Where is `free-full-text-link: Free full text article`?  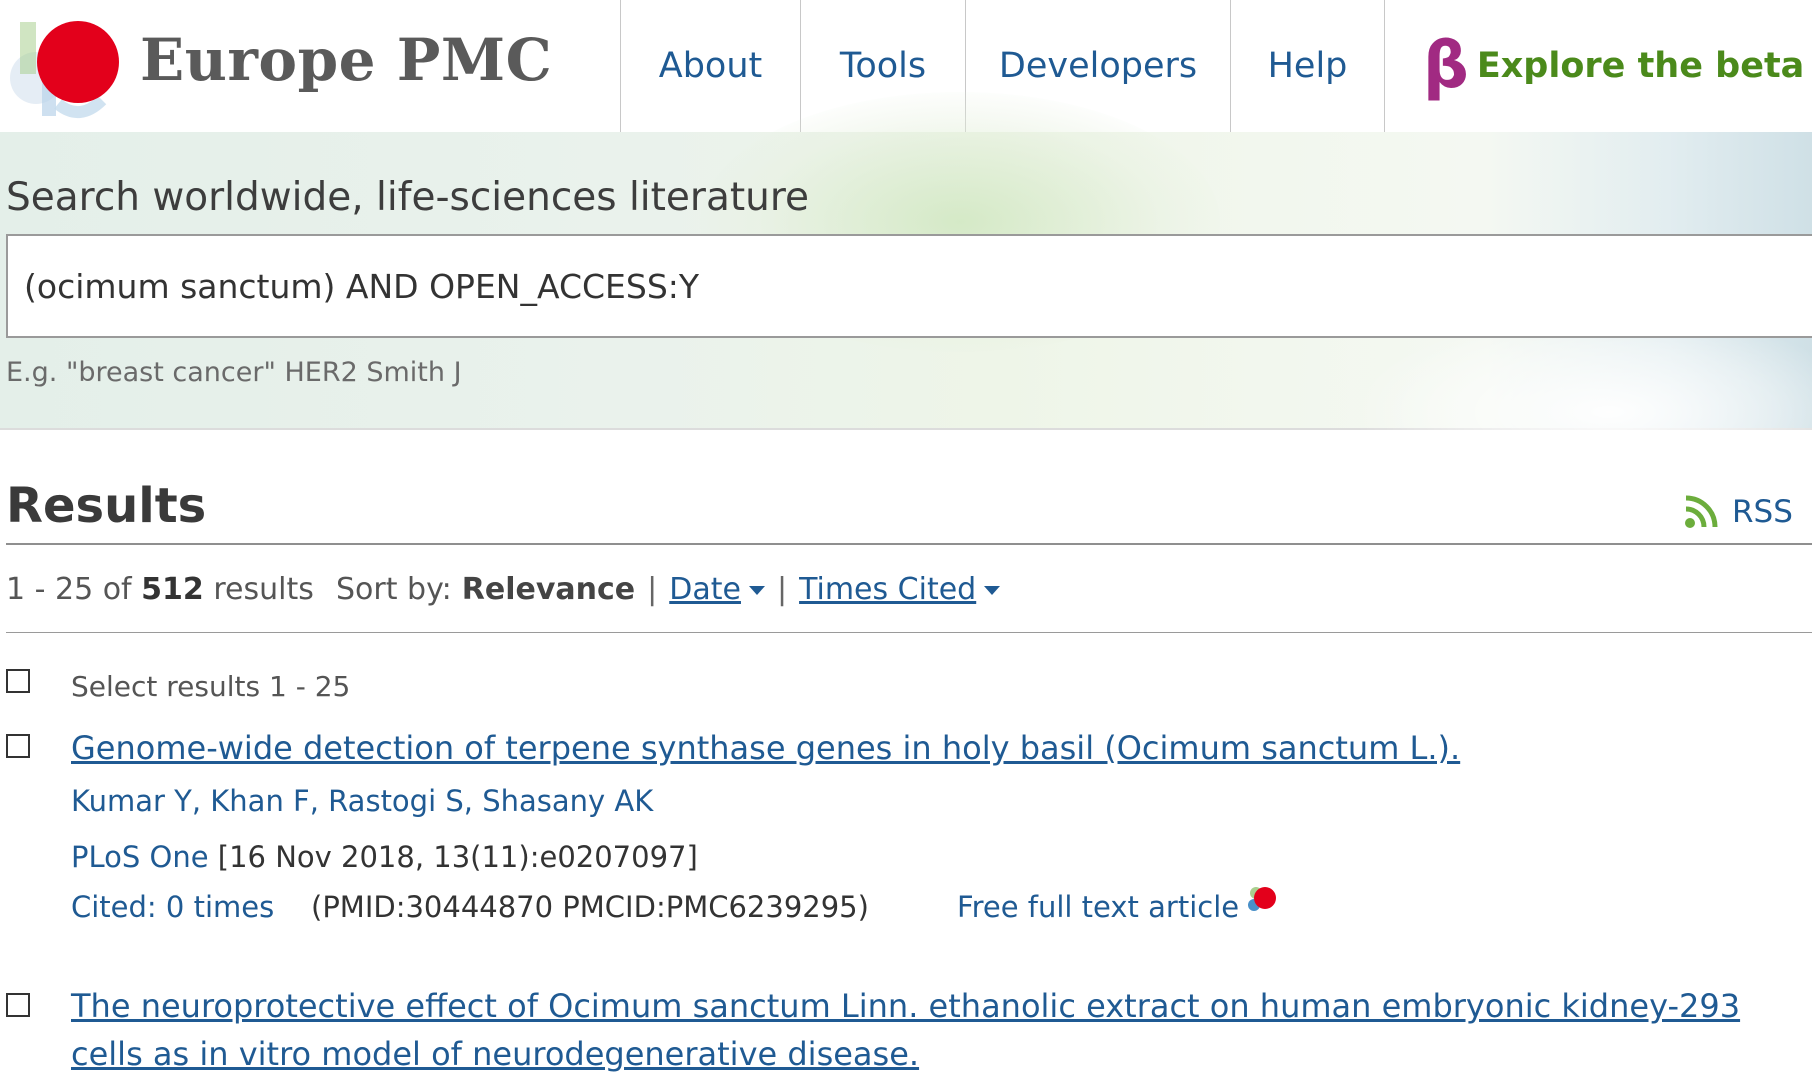 free-full-text-link: Free full text article is located at coordinates (1118, 905).